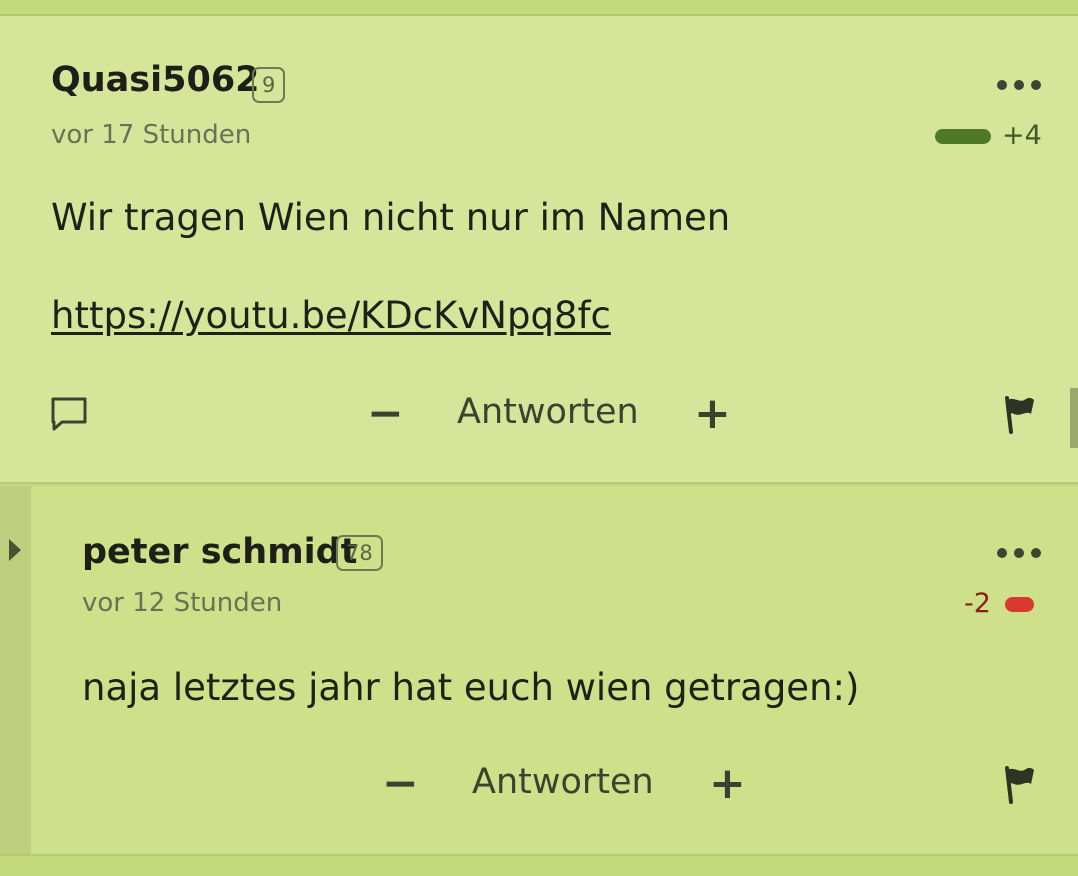  Describe the element at coordinates (155, 80) in the screenshot. I see `username: Quasi5062` at that location.